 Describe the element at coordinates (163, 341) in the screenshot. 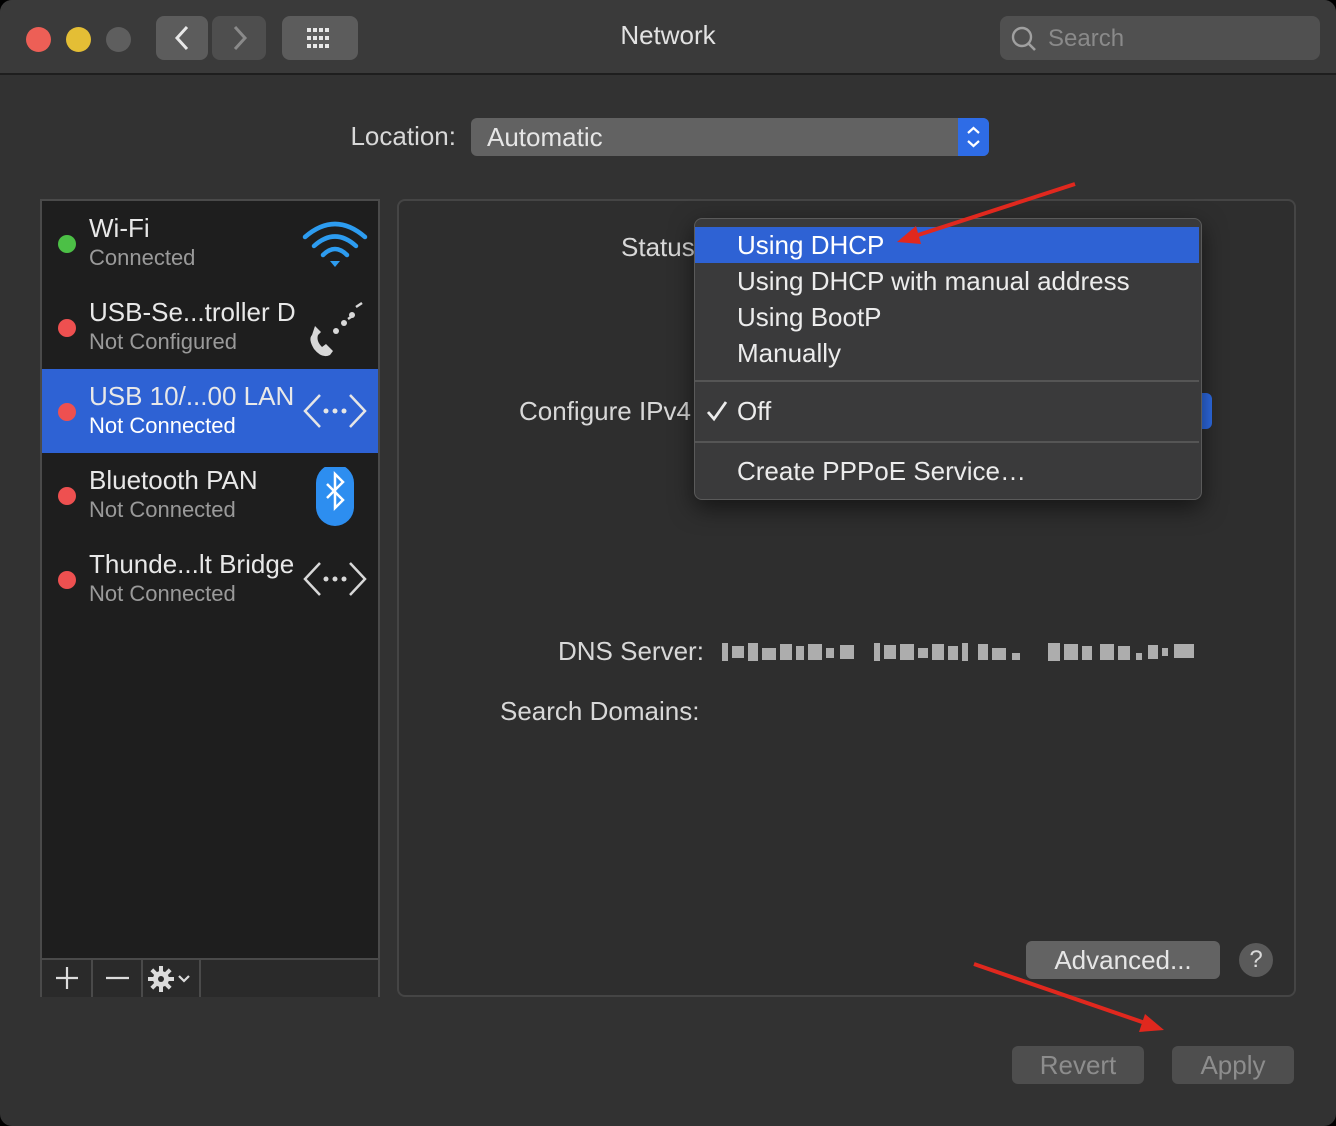

I see `service-status: Not Configured` at that location.